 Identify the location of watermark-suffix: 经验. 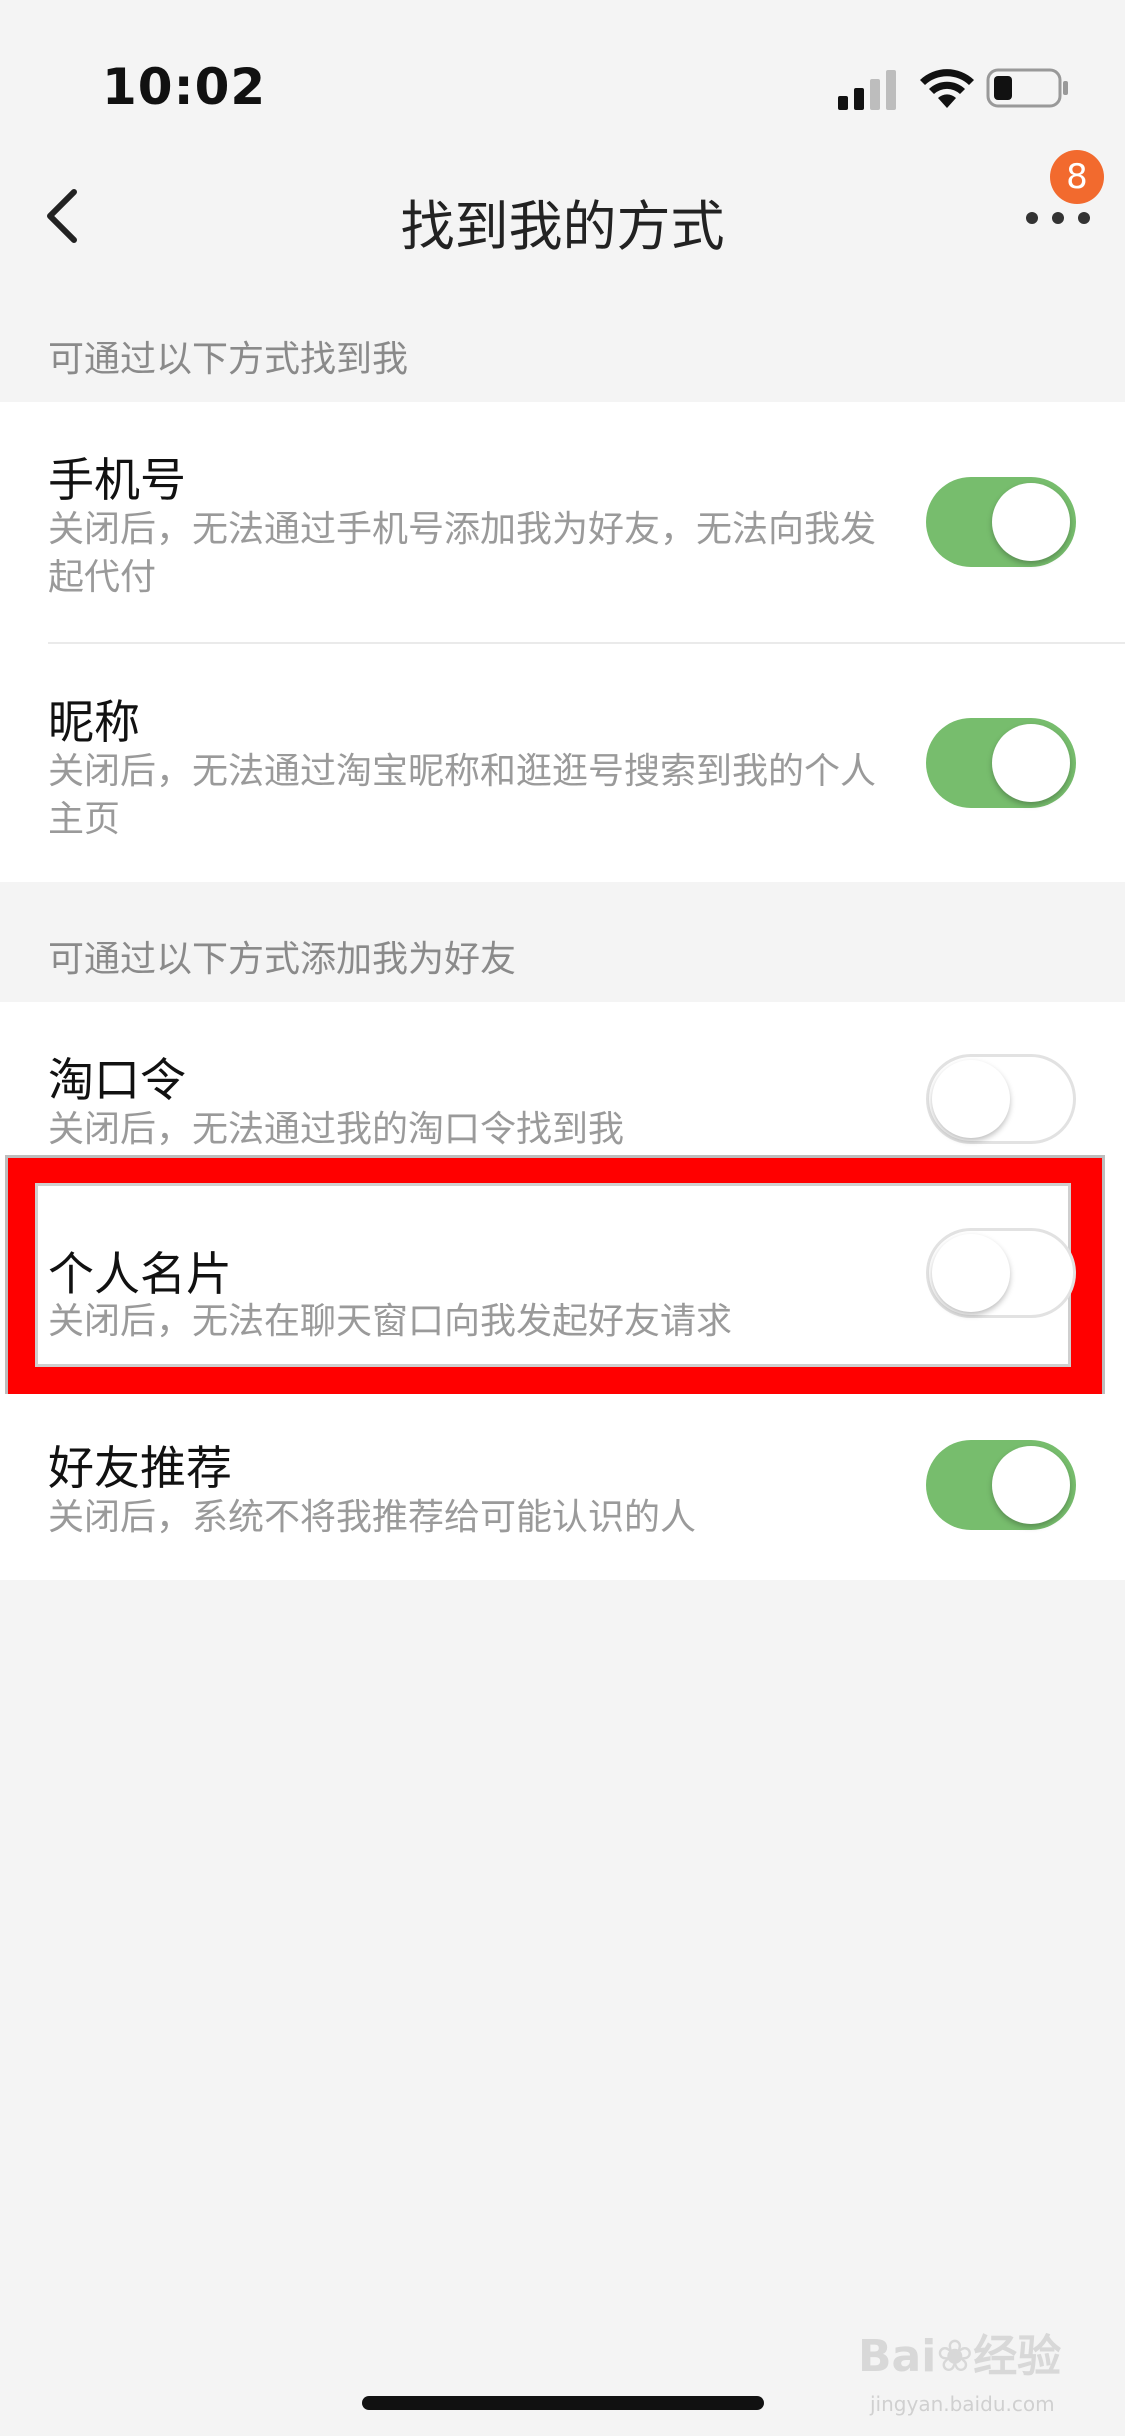
(1017, 2356).